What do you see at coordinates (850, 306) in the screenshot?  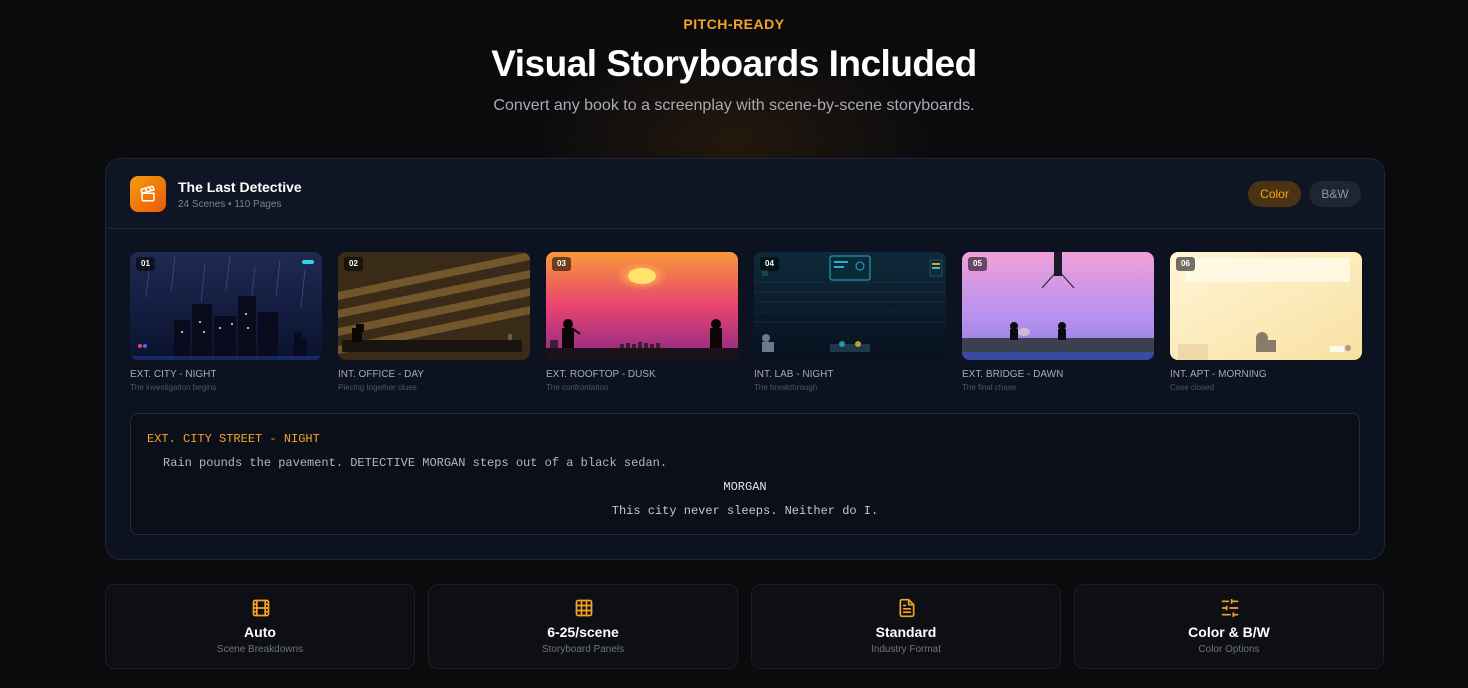 I see `panel-thumbnail: 04` at bounding box center [850, 306].